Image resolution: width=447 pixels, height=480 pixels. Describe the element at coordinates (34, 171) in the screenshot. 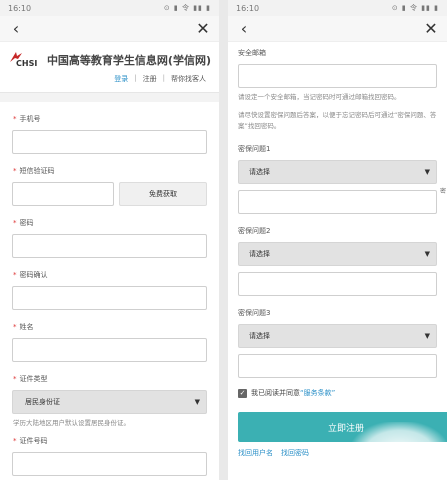

I see `sms-label: * 短信验证码` at that location.